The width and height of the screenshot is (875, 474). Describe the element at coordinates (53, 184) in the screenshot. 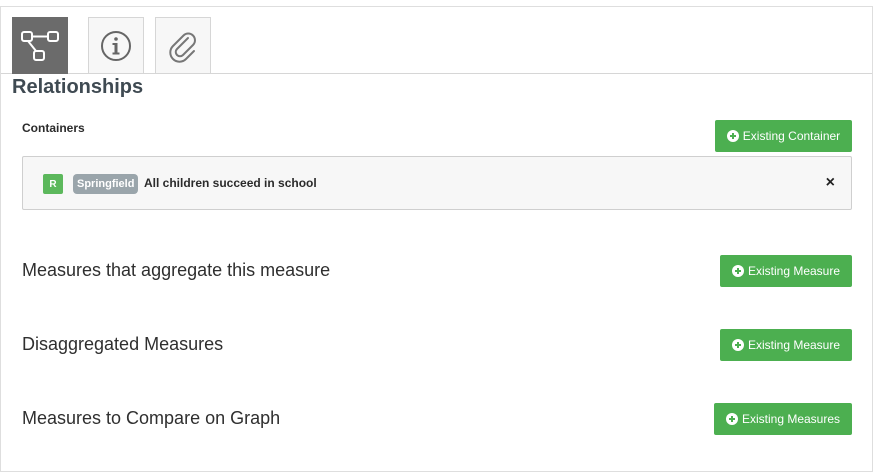

I see `container-type-badge: R` at that location.